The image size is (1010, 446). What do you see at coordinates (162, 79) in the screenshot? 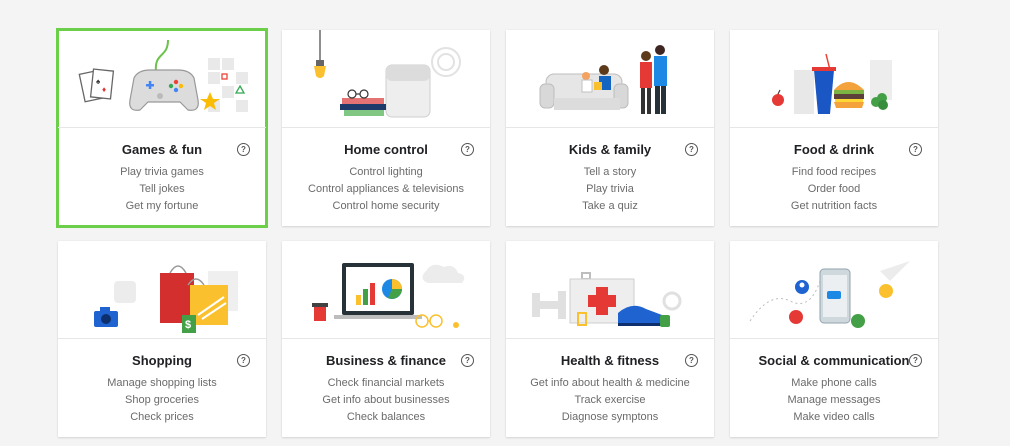
I see `game-controller-illustration: ♠ ♦` at bounding box center [162, 79].